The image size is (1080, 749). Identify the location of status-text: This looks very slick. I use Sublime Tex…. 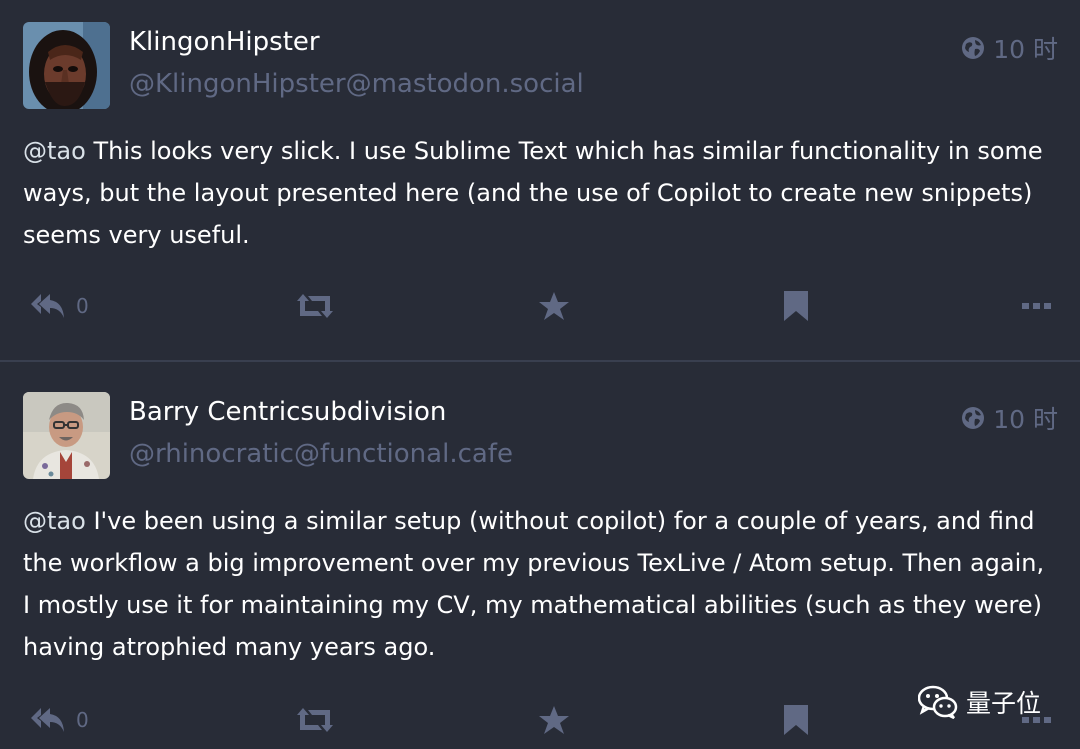
(533, 193).